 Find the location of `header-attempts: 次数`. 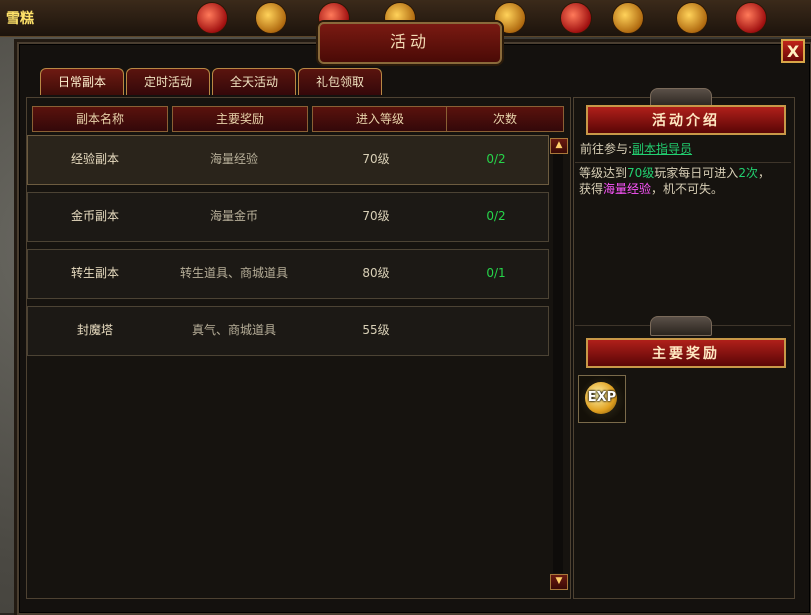

header-attempts: 次数 is located at coordinates (505, 119).